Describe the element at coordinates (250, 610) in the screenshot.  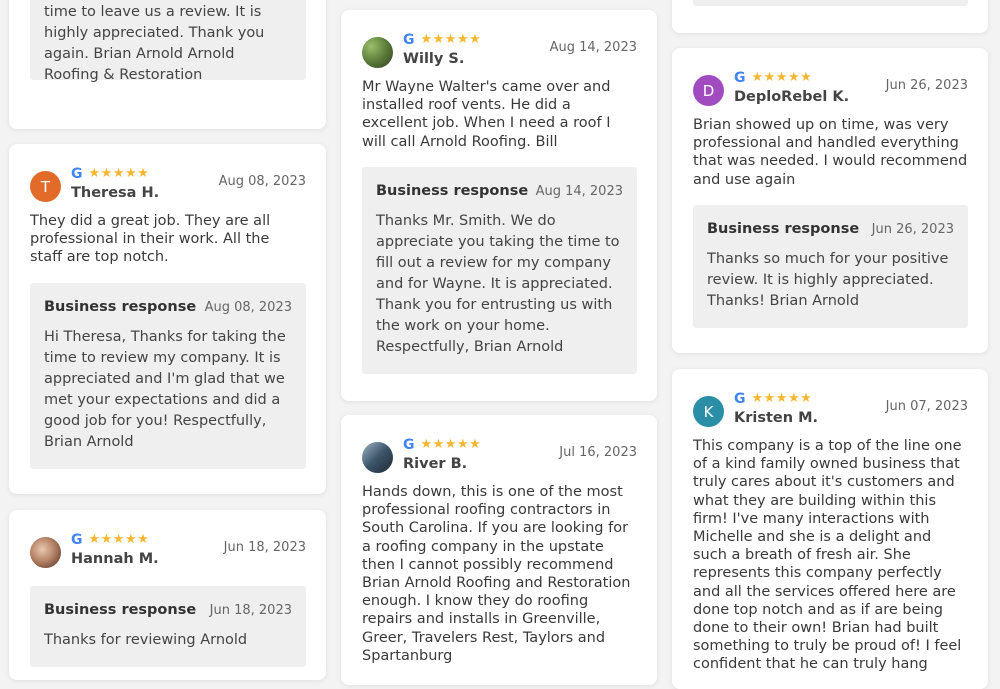
I see `response-date: Jun 18, 2023` at that location.